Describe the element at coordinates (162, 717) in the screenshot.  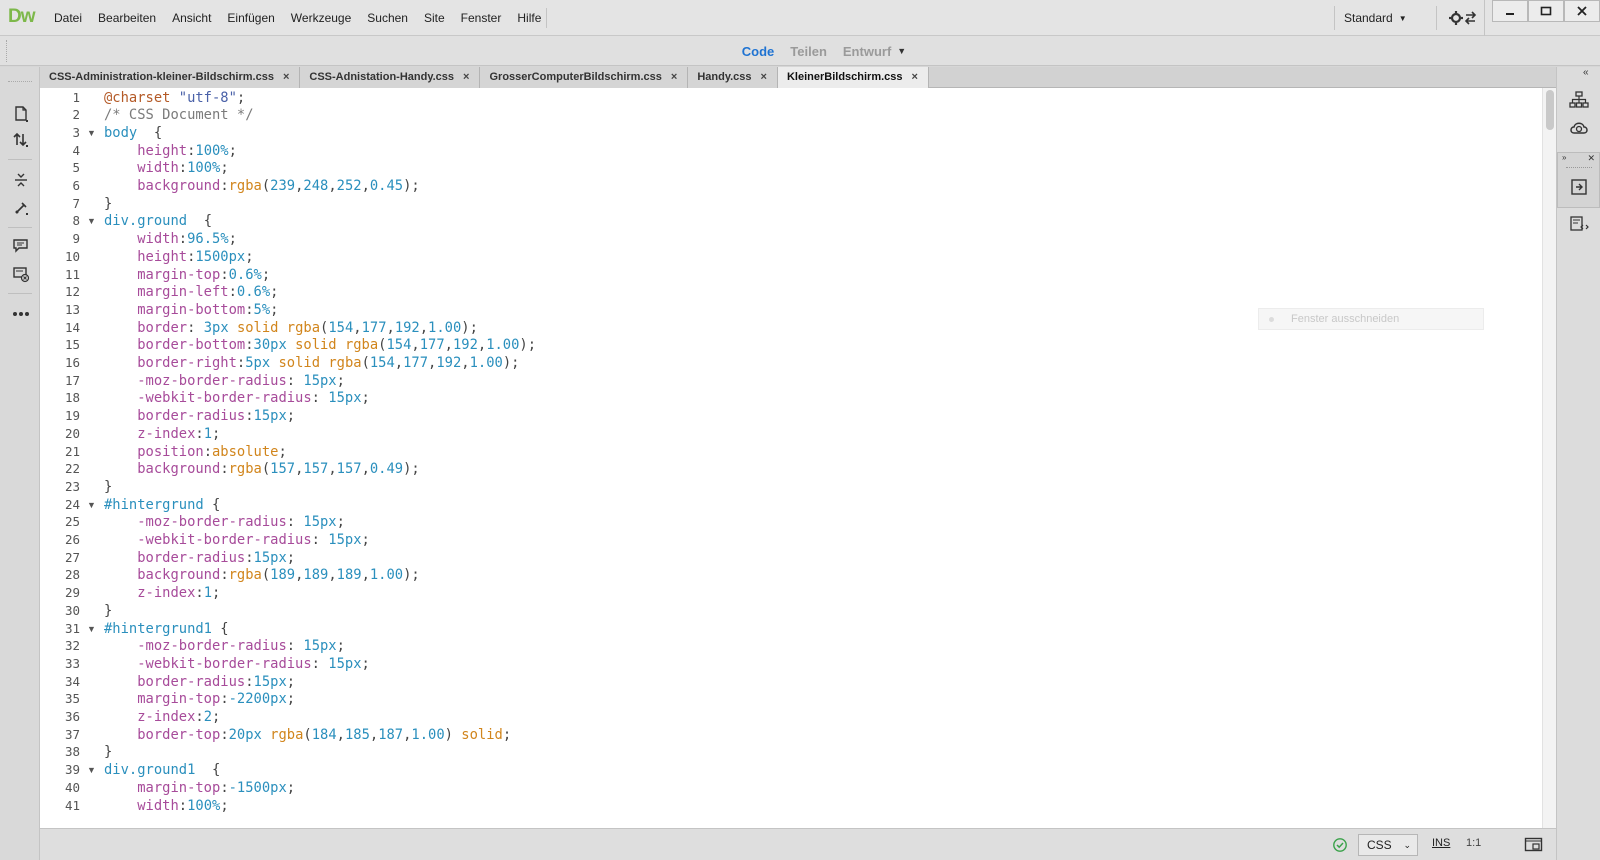
I see `code-line: z-index:2;` at that location.